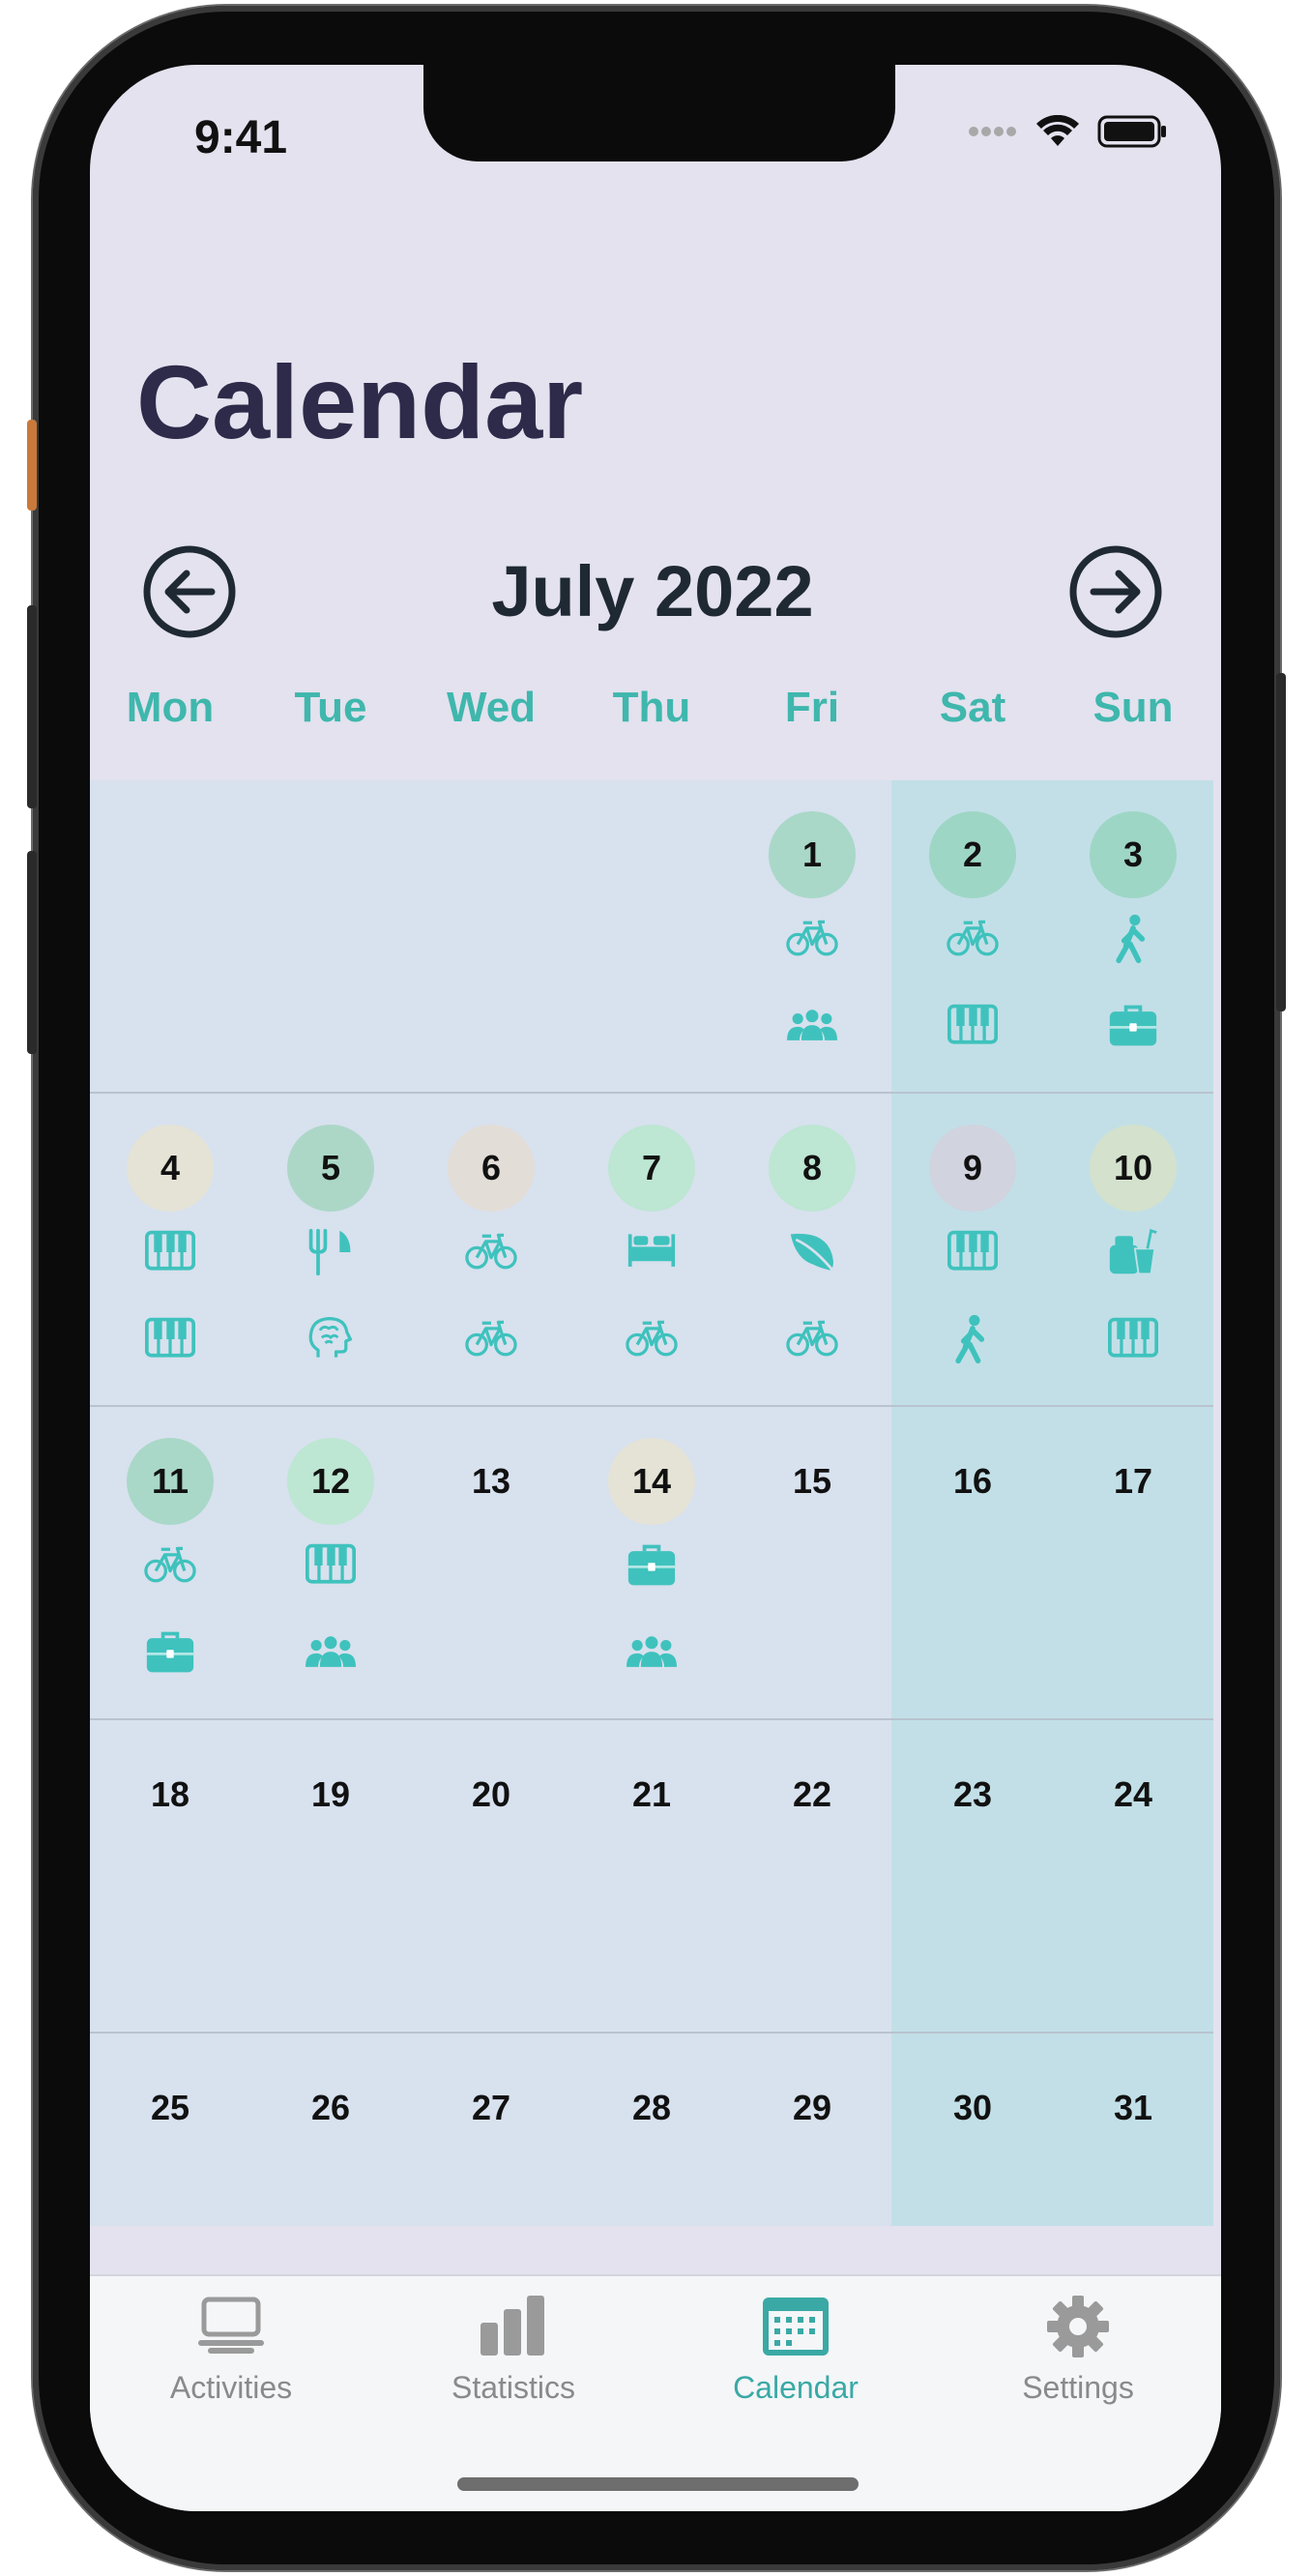 Image resolution: width=1311 pixels, height=2576 pixels. Describe the element at coordinates (170, 1794) in the screenshot. I see `day-number: 18` at that location.